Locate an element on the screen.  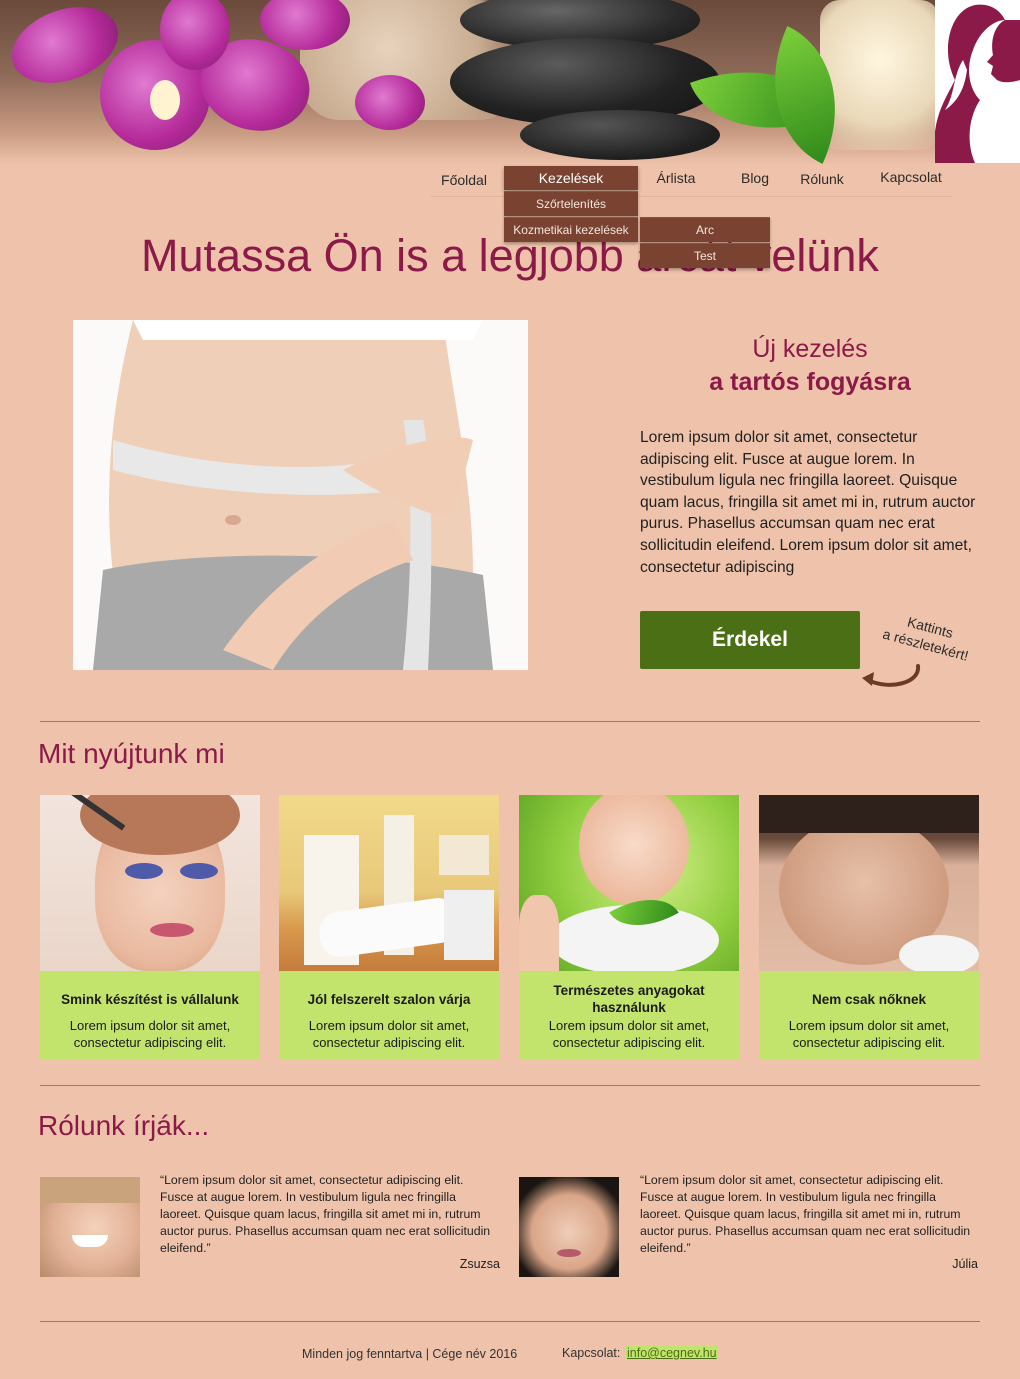
measuring-tape-illustration is located at coordinates (300, 495).